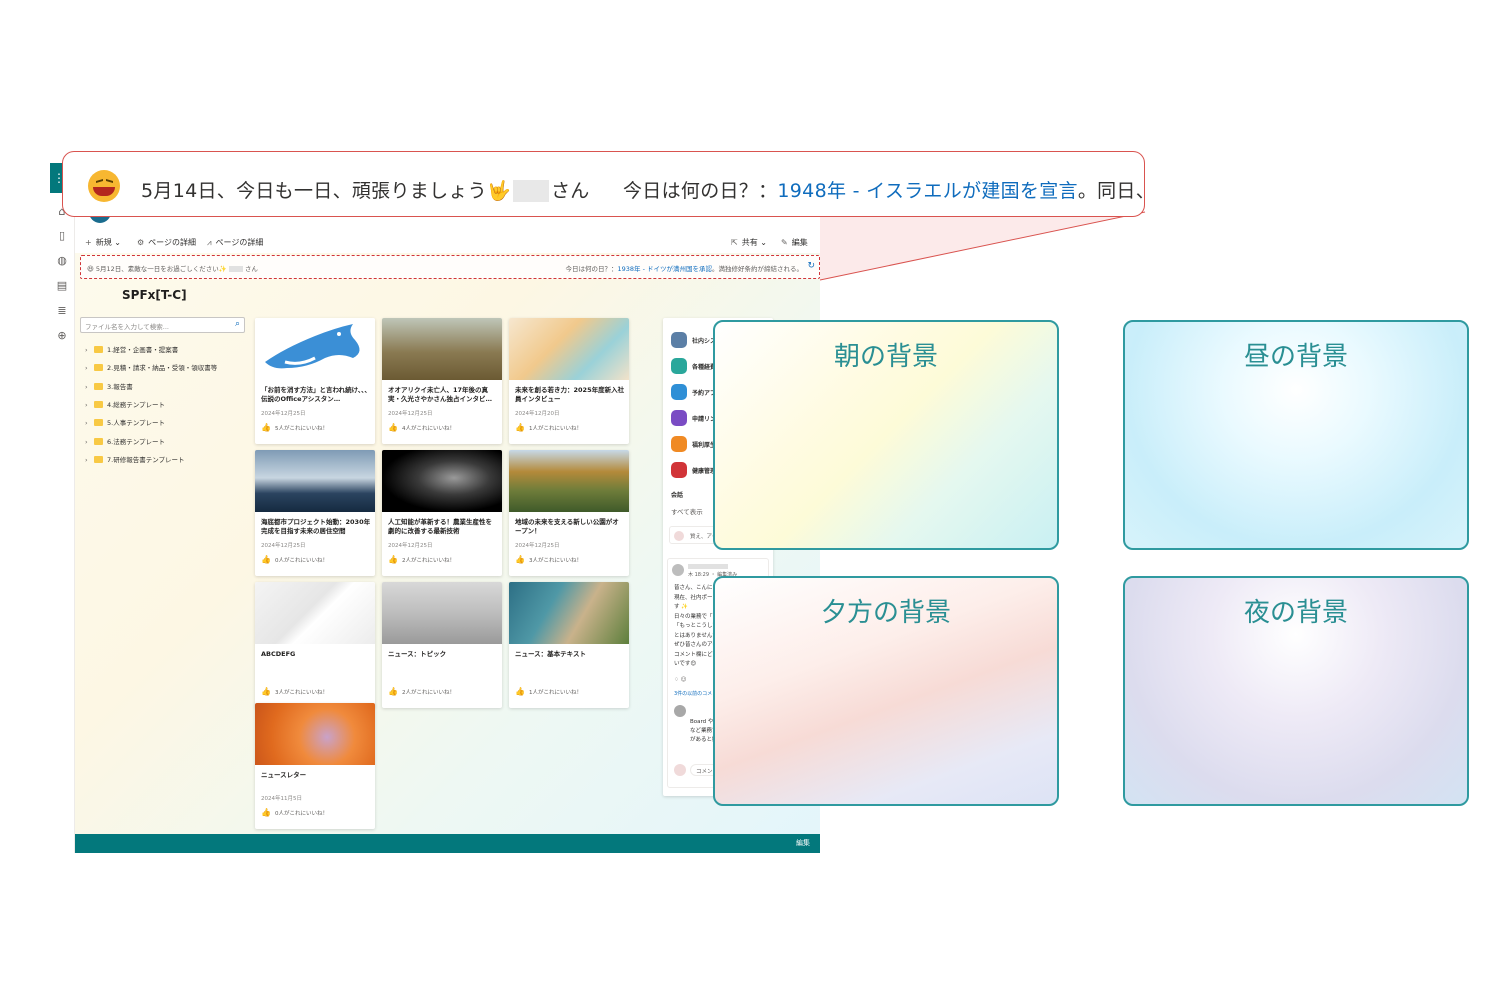 Image resolution: width=1500 pixels, height=1000 pixels. Describe the element at coordinates (570, 395) in the screenshot. I see `news-title: 未来を創る若き力：2025年度新入社員インタビュー` at that location.